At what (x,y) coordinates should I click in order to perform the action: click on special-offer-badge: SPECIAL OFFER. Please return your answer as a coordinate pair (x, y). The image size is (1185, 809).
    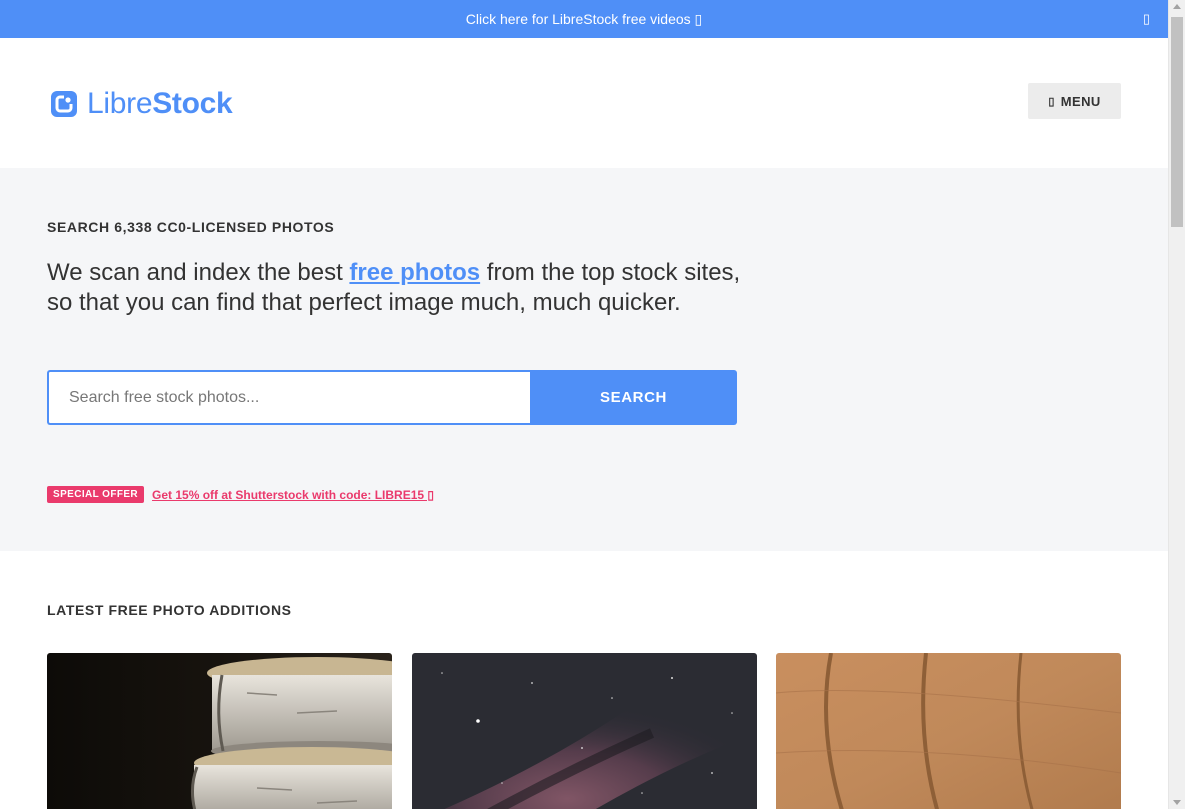
    Looking at the image, I should click on (96, 494).